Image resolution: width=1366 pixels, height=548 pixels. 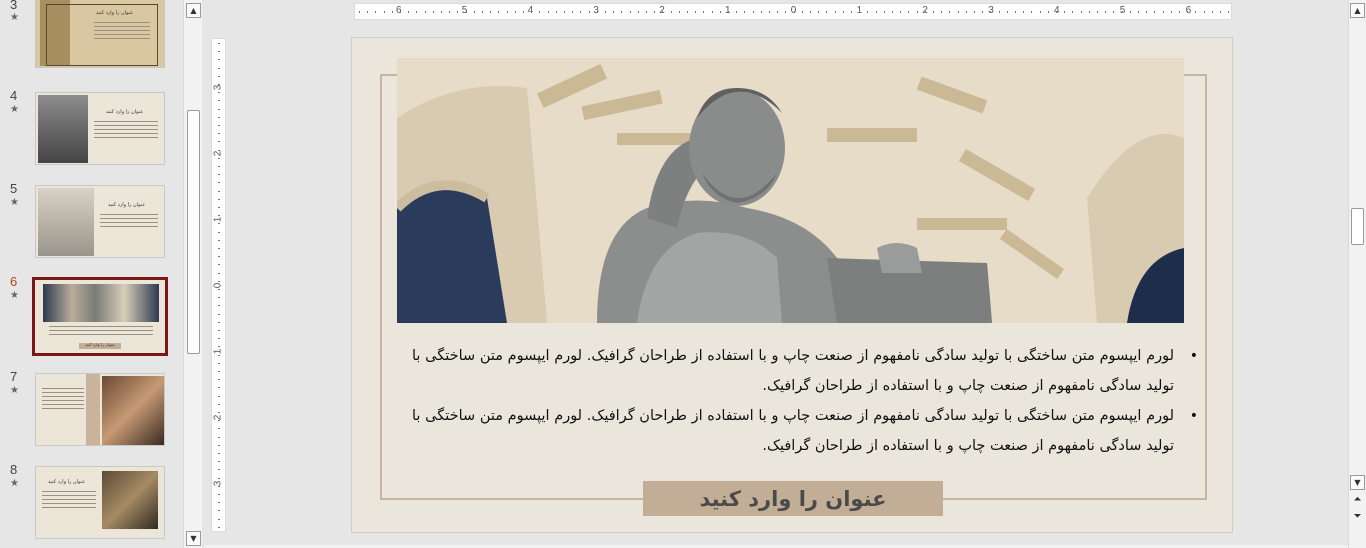 What do you see at coordinates (1357, 517) in the screenshot?
I see `next-slide-button: ⏷` at bounding box center [1357, 517].